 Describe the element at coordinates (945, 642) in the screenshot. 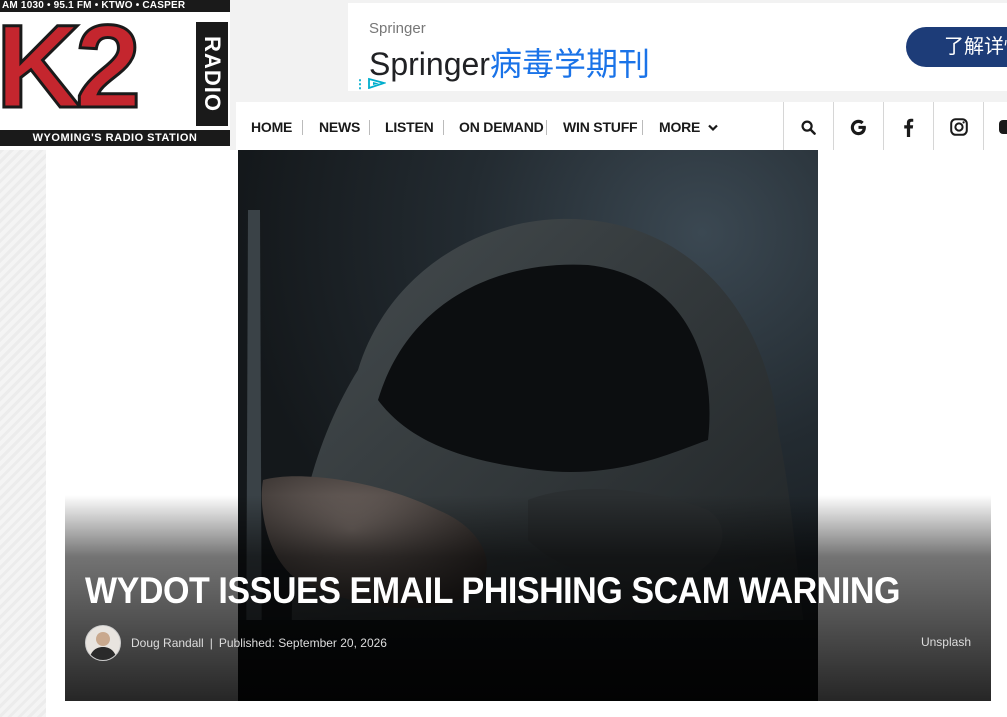

I see `photo-credit: Unsplash` at that location.